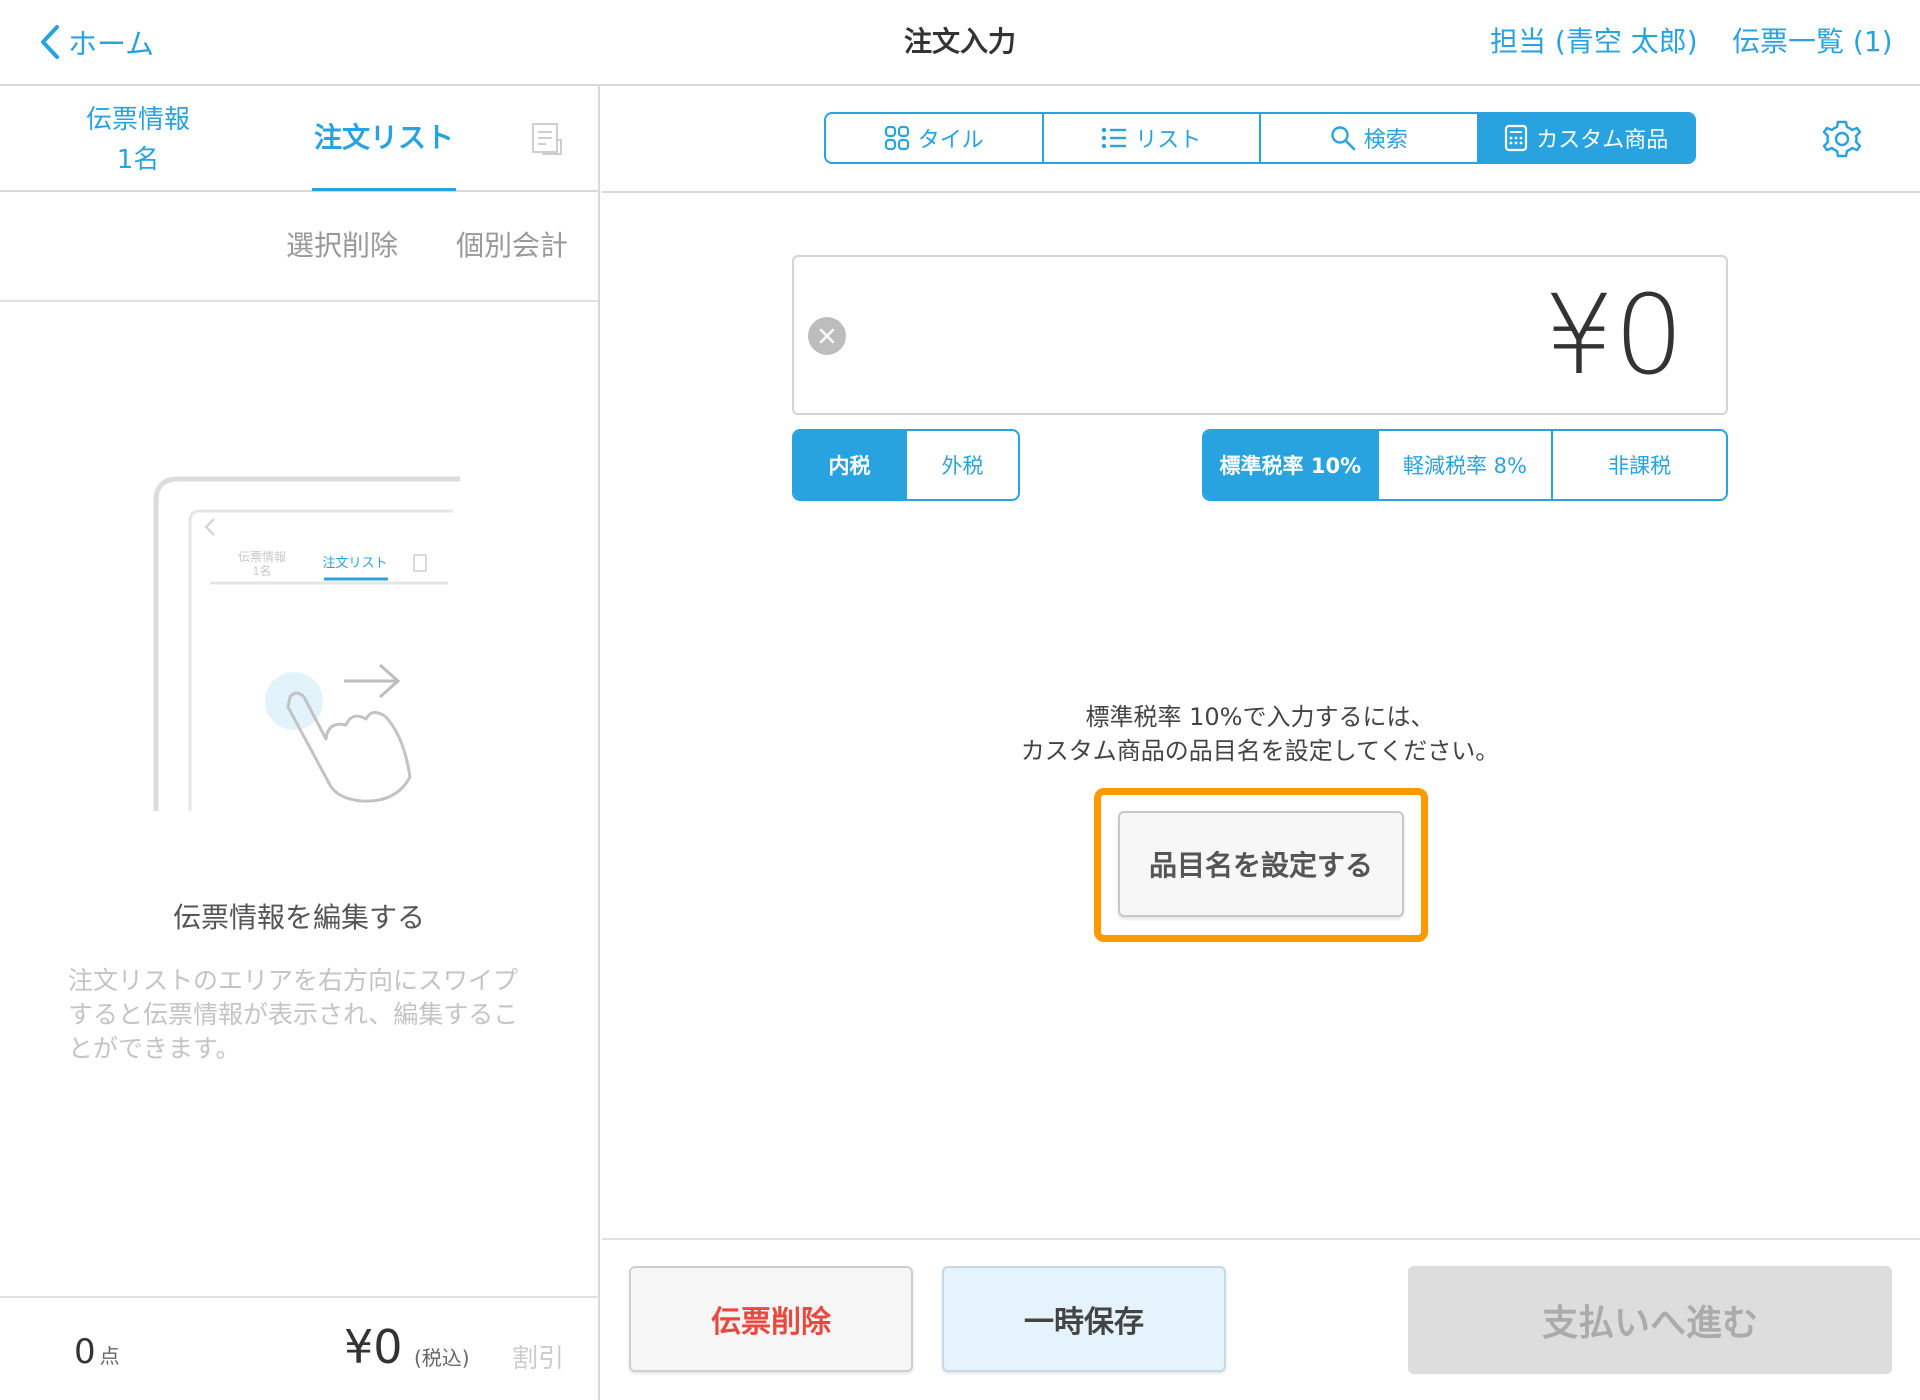  I want to click on top-bar: ホーム 注文入力 担当 (青空 太郎) 伝票一覧 (1), so click(960, 43).